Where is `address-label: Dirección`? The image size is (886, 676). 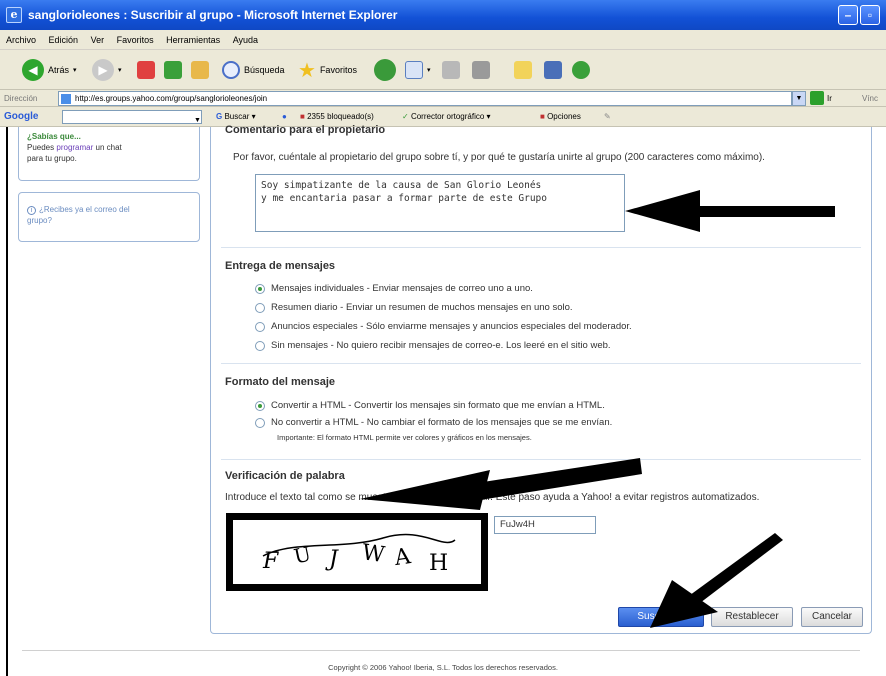 address-label: Dirección is located at coordinates (21, 98).